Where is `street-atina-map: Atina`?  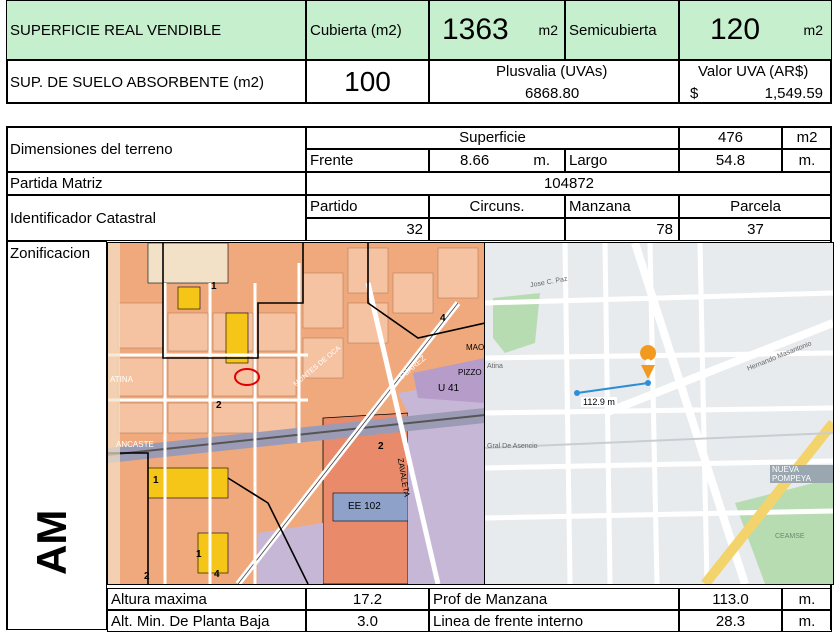 street-atina-map: Atina is located at coordinates (495, 366).